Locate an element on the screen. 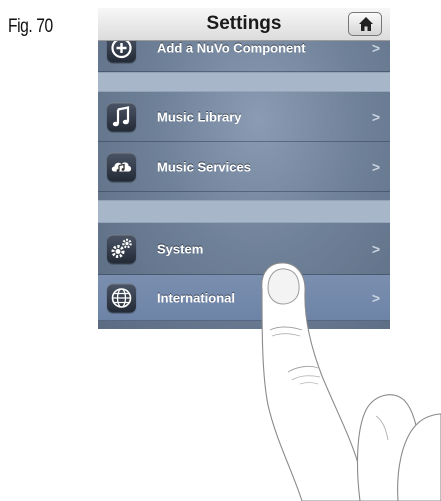  menu-item-label: Music Services is located at coordinates (204, 166).